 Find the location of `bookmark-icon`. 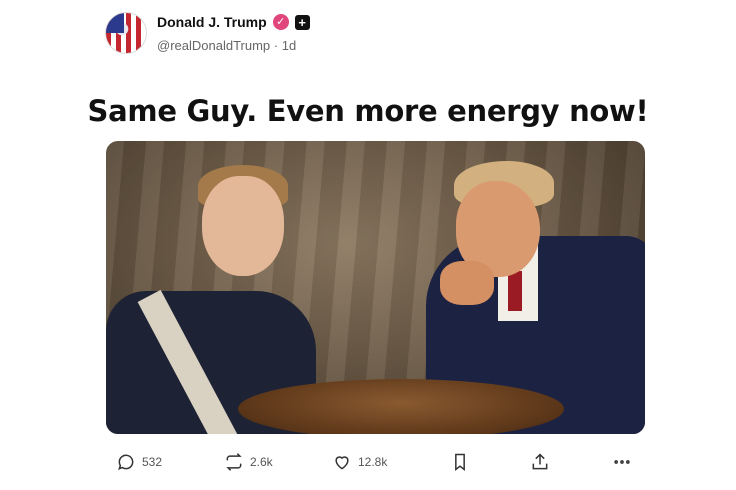

bookmark-icon is located at coordinates (460, 462).